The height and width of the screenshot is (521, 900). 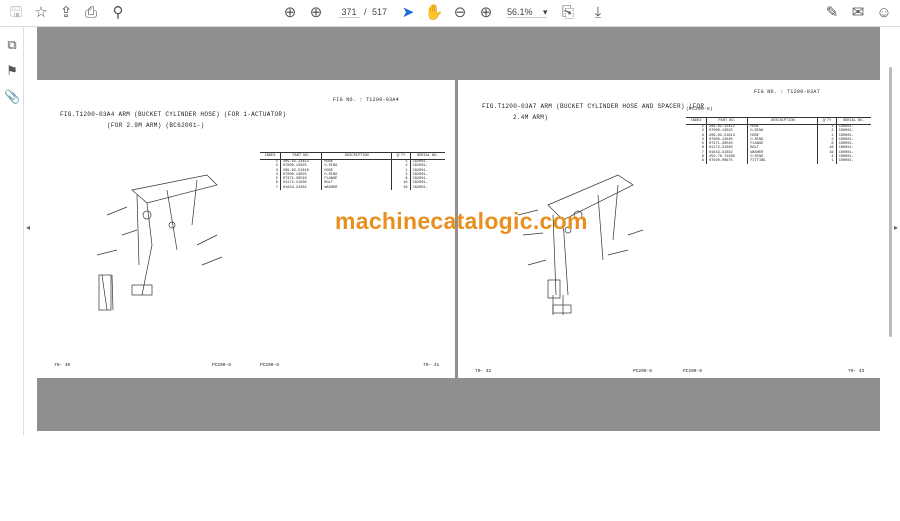 I want to click on description-cell: WASHER, so click(x=356, y=188).